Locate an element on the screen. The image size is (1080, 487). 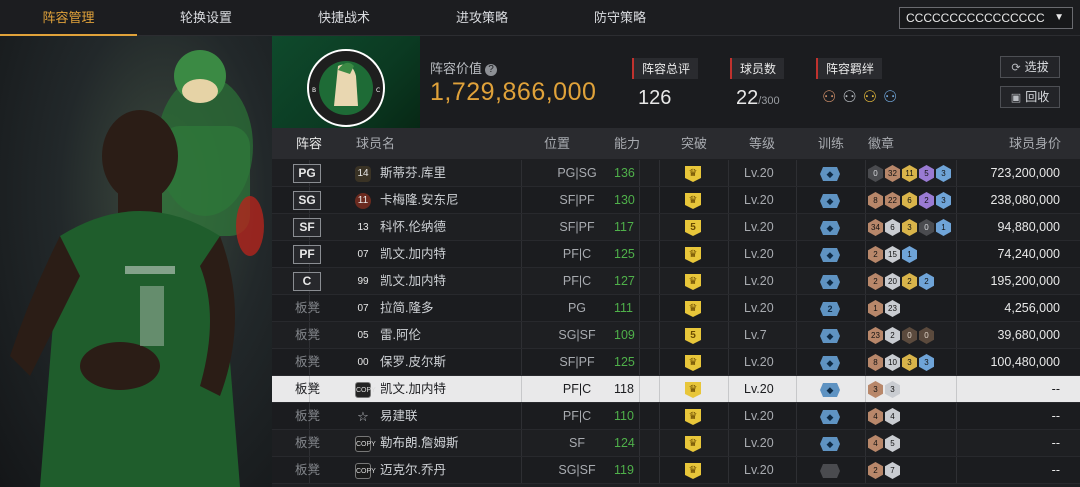
lineup-position-badge: SF is located at coordinates (307, 227).